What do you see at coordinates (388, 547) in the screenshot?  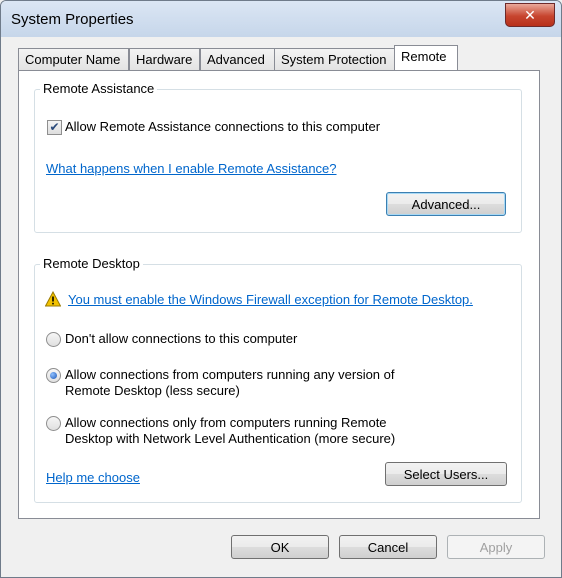 I see `cancel-button: Cancel` at bounding box center [388, 547].